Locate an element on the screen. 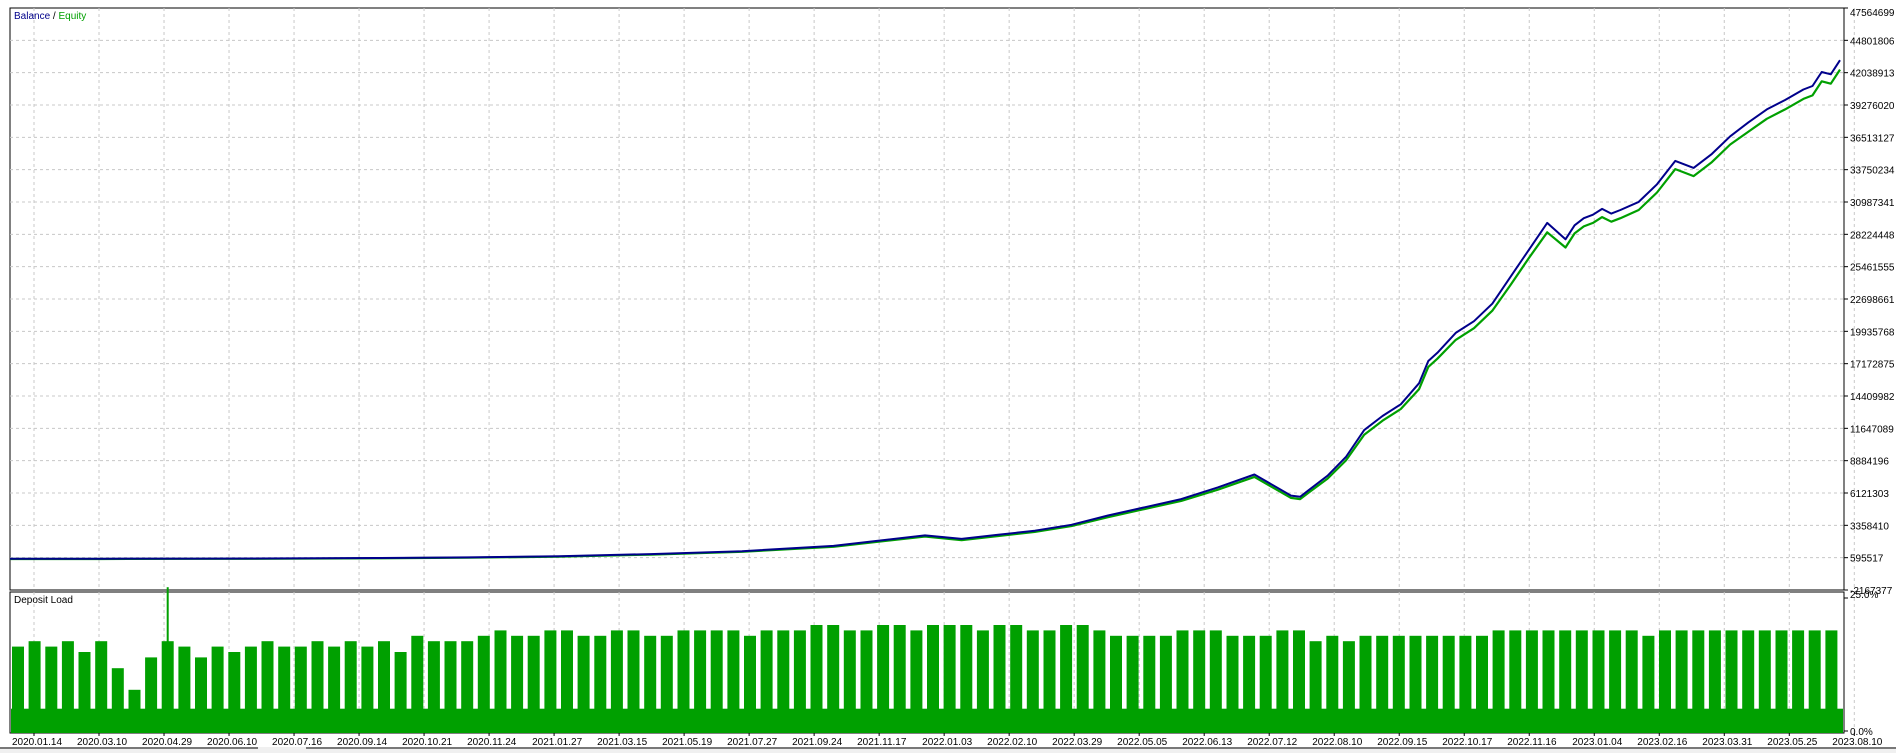 Image resolution: width=1896 pixels, height=753 pixels. xtick-label: 2020.11.24 is located at coordinates (492, 742).